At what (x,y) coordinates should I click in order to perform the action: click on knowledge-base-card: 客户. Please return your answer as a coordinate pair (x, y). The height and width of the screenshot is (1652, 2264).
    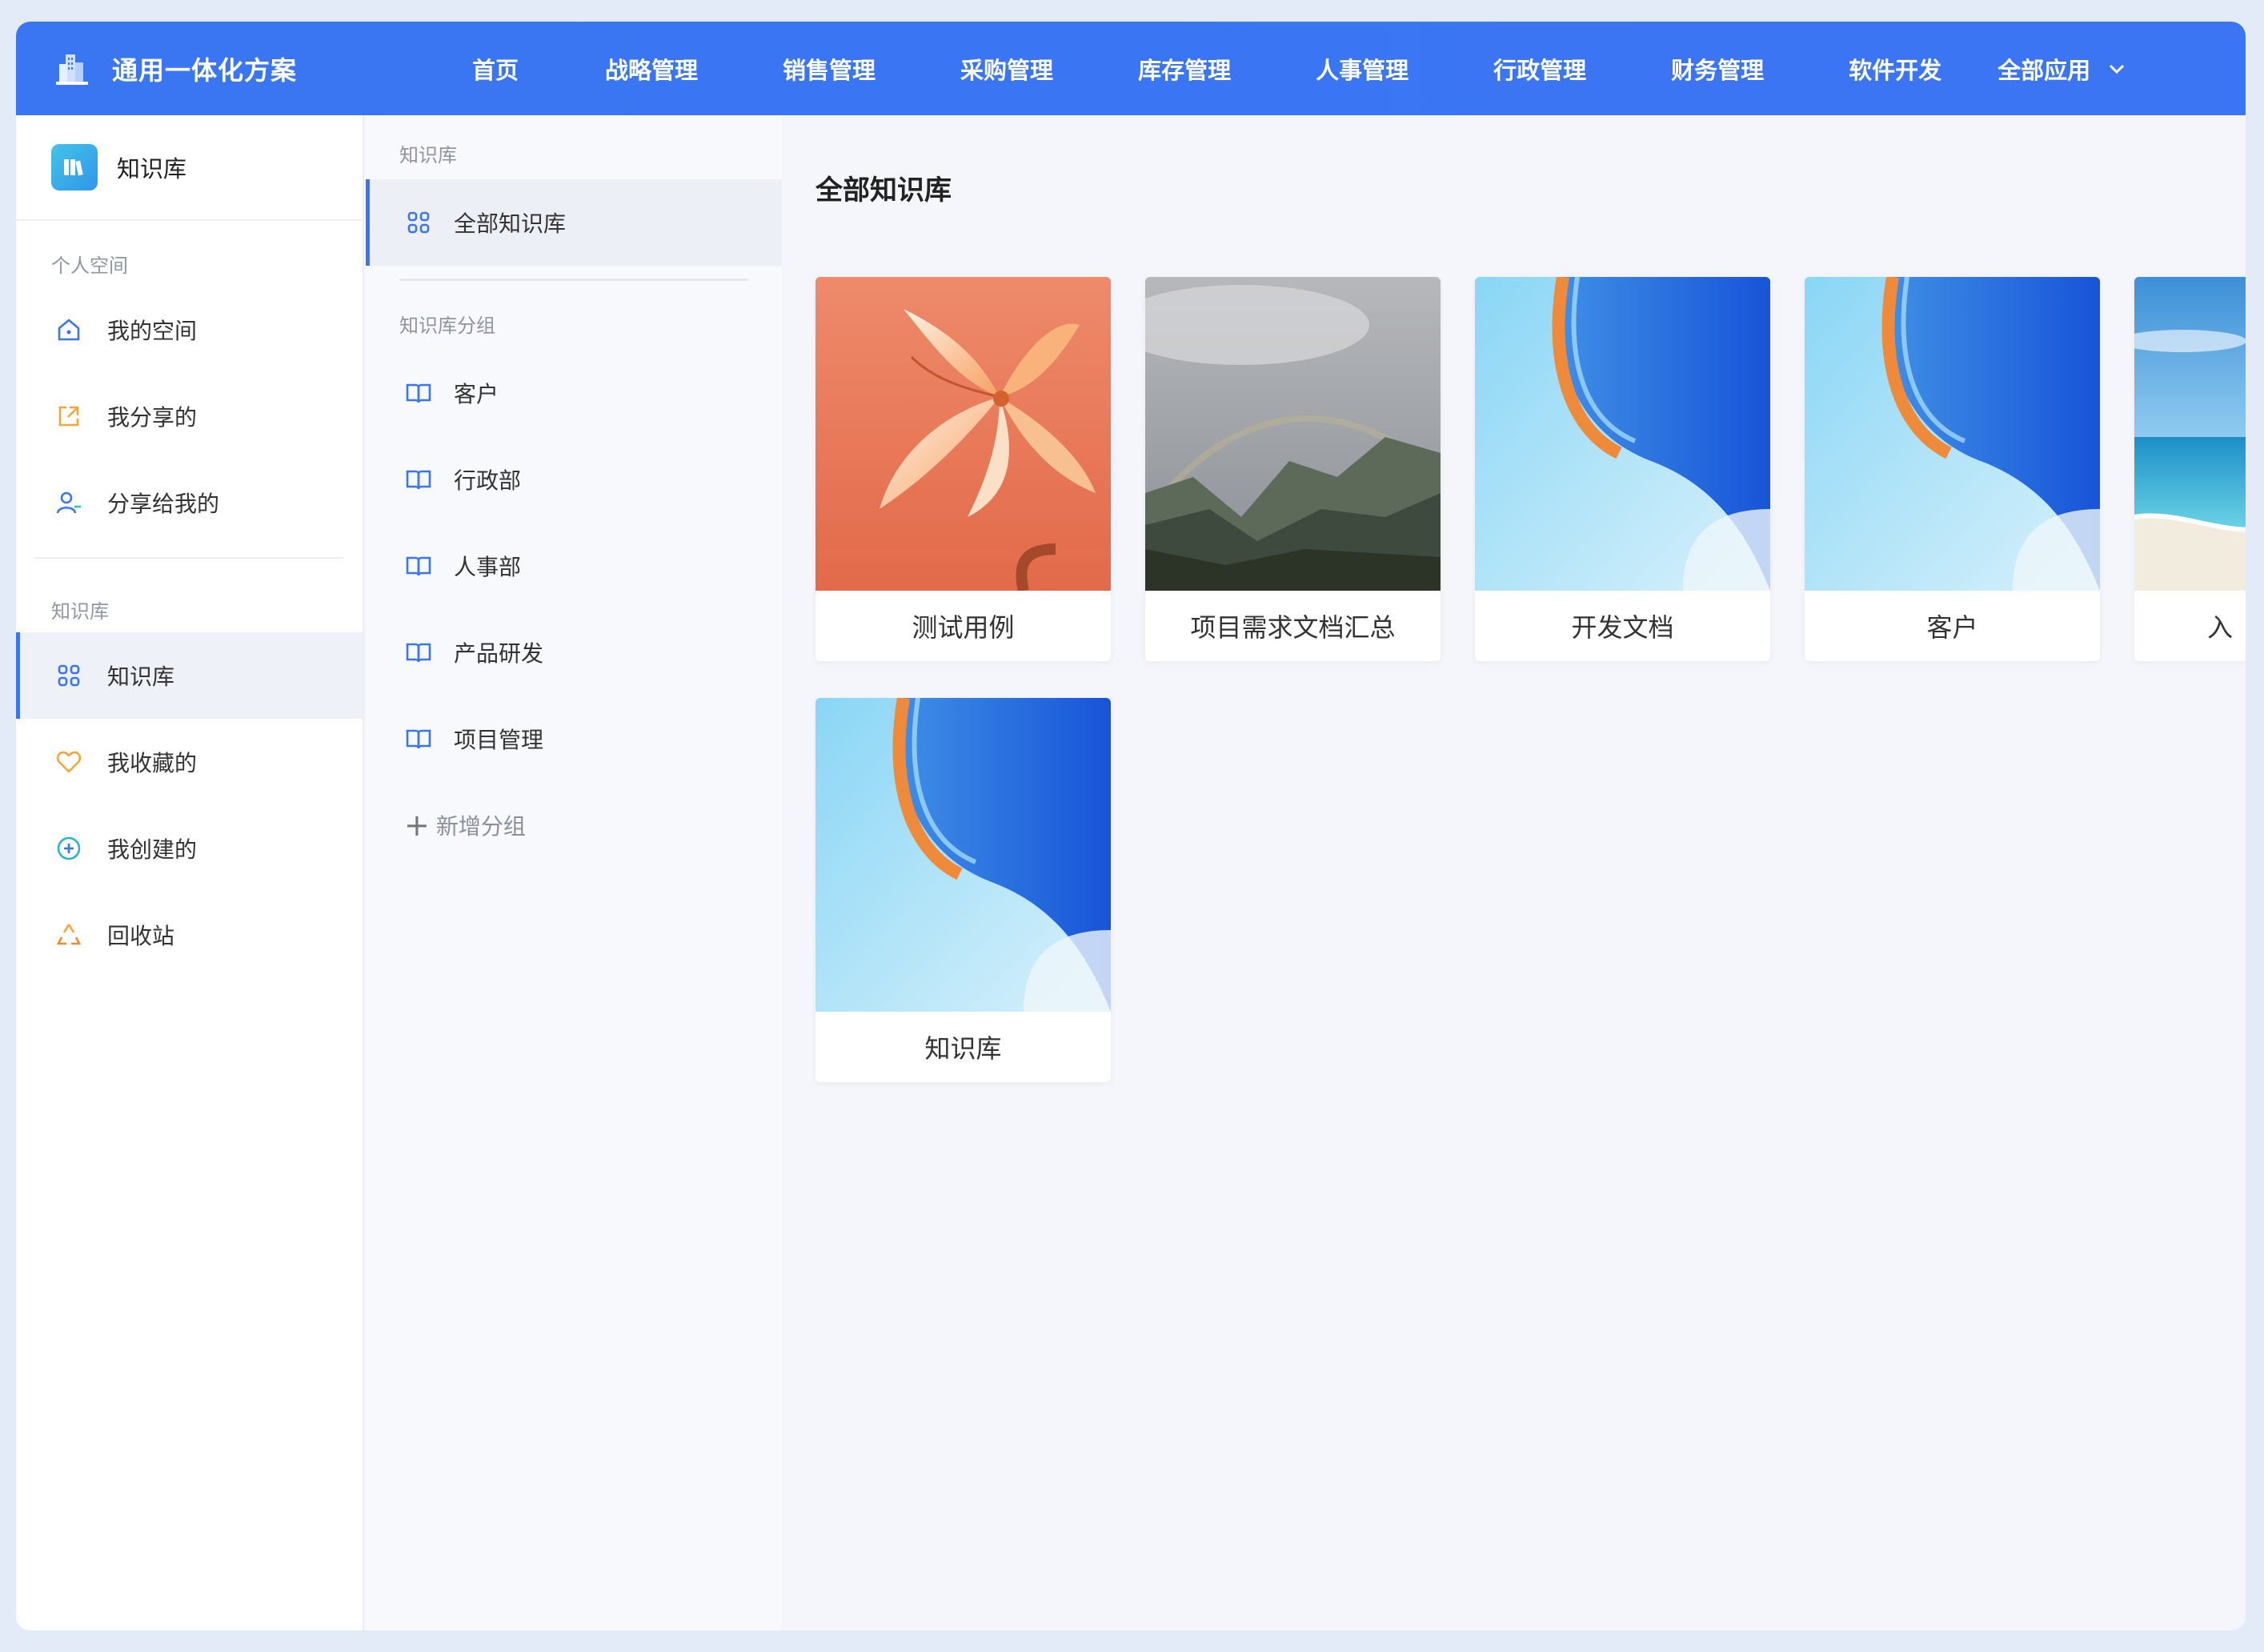
    Looking at the image, I should click on (1952, 469).